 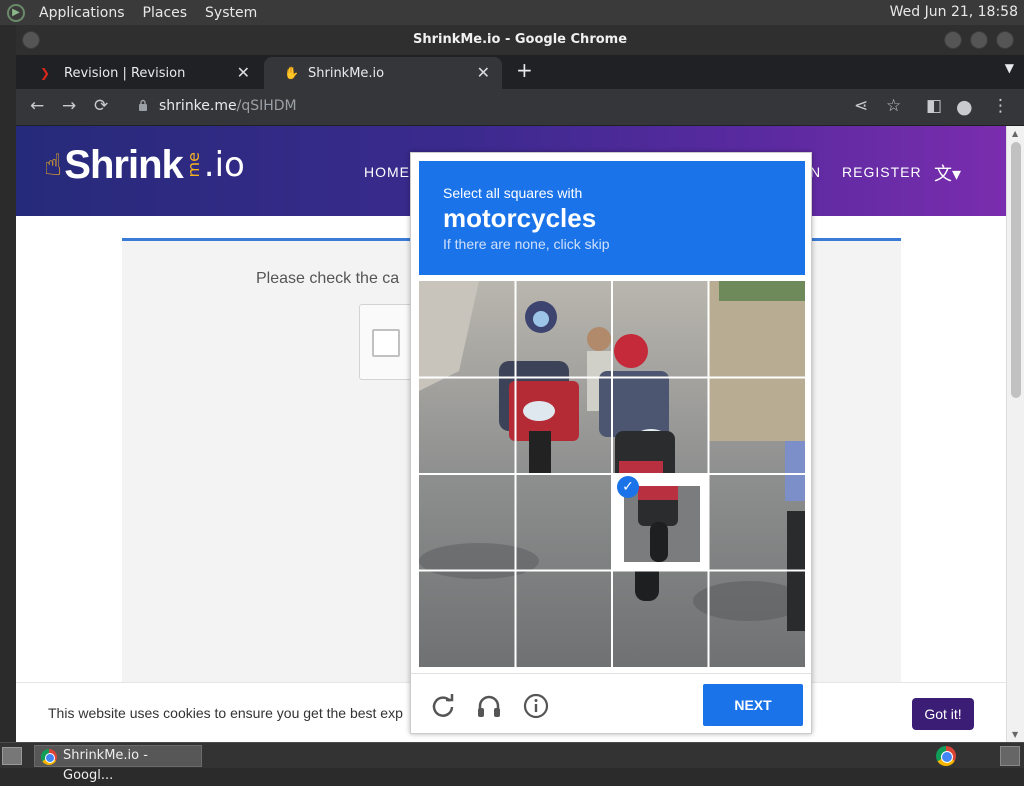 What do you see at coordinates (513, 193) in the screenshot?
I see `challenge-instruction: Select all squares with` at bounding box center [513, 193].